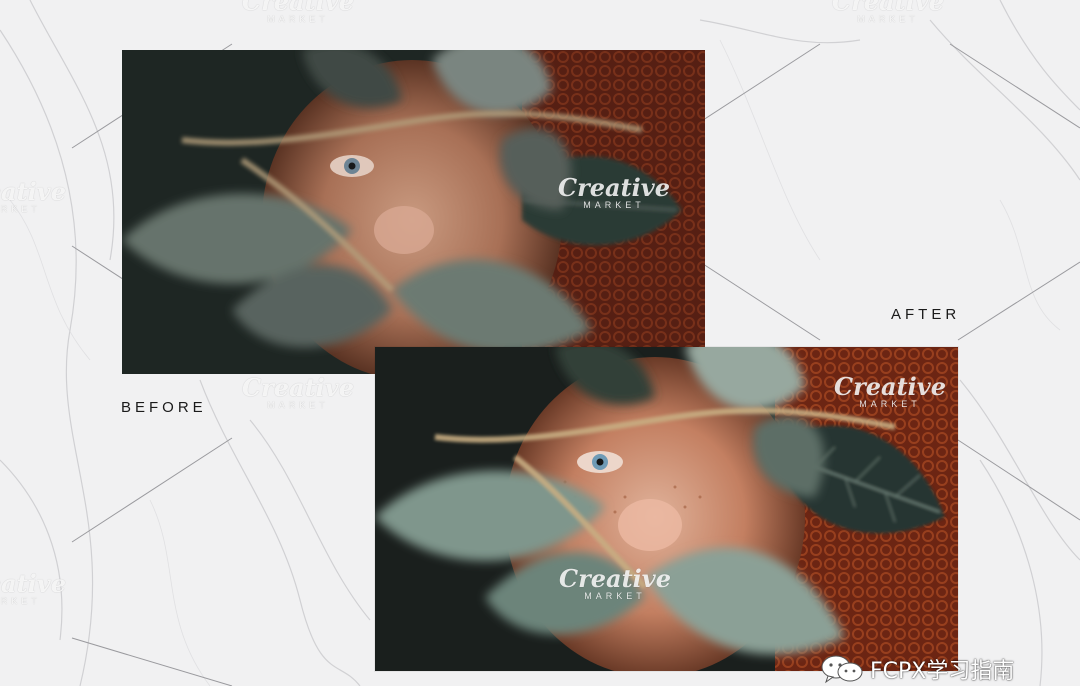 The image size is (1080, 686). What do you see at coordinates (942, 671) in the screenshot?
I see `footer-text: FCPX学习指南` at bounding box center [942, 671].